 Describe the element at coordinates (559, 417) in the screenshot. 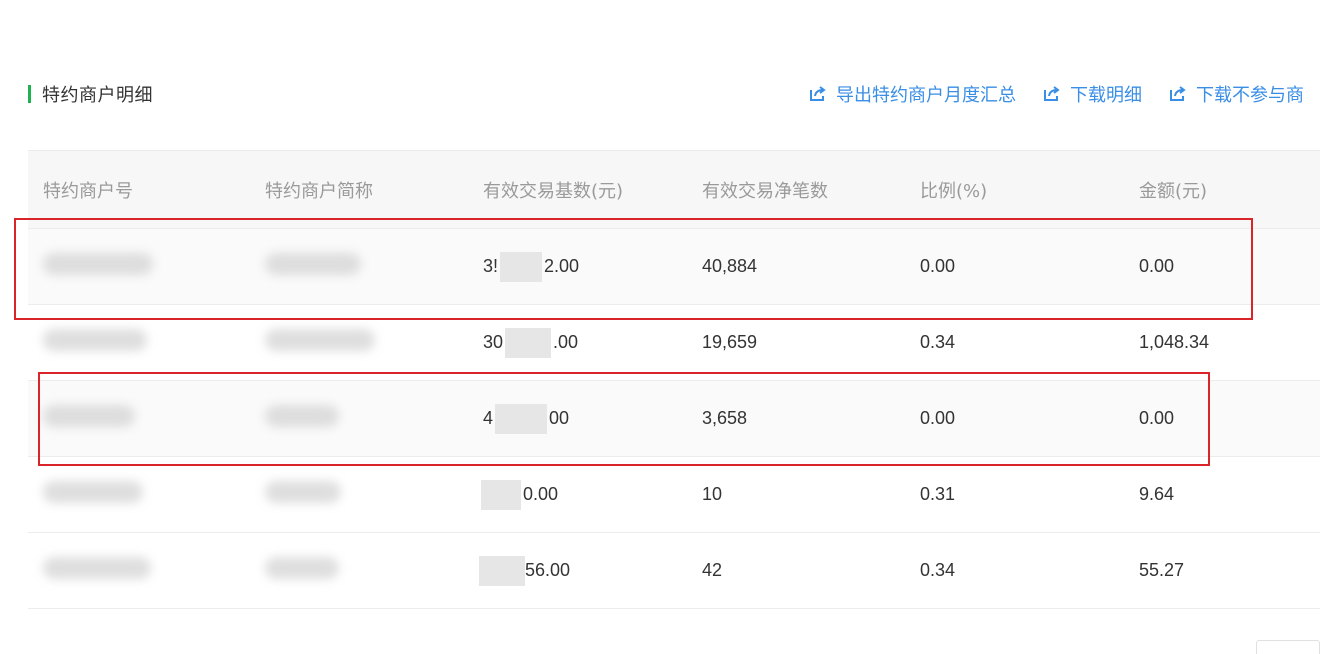

I see `base-amount-suffix: 00` at that location.